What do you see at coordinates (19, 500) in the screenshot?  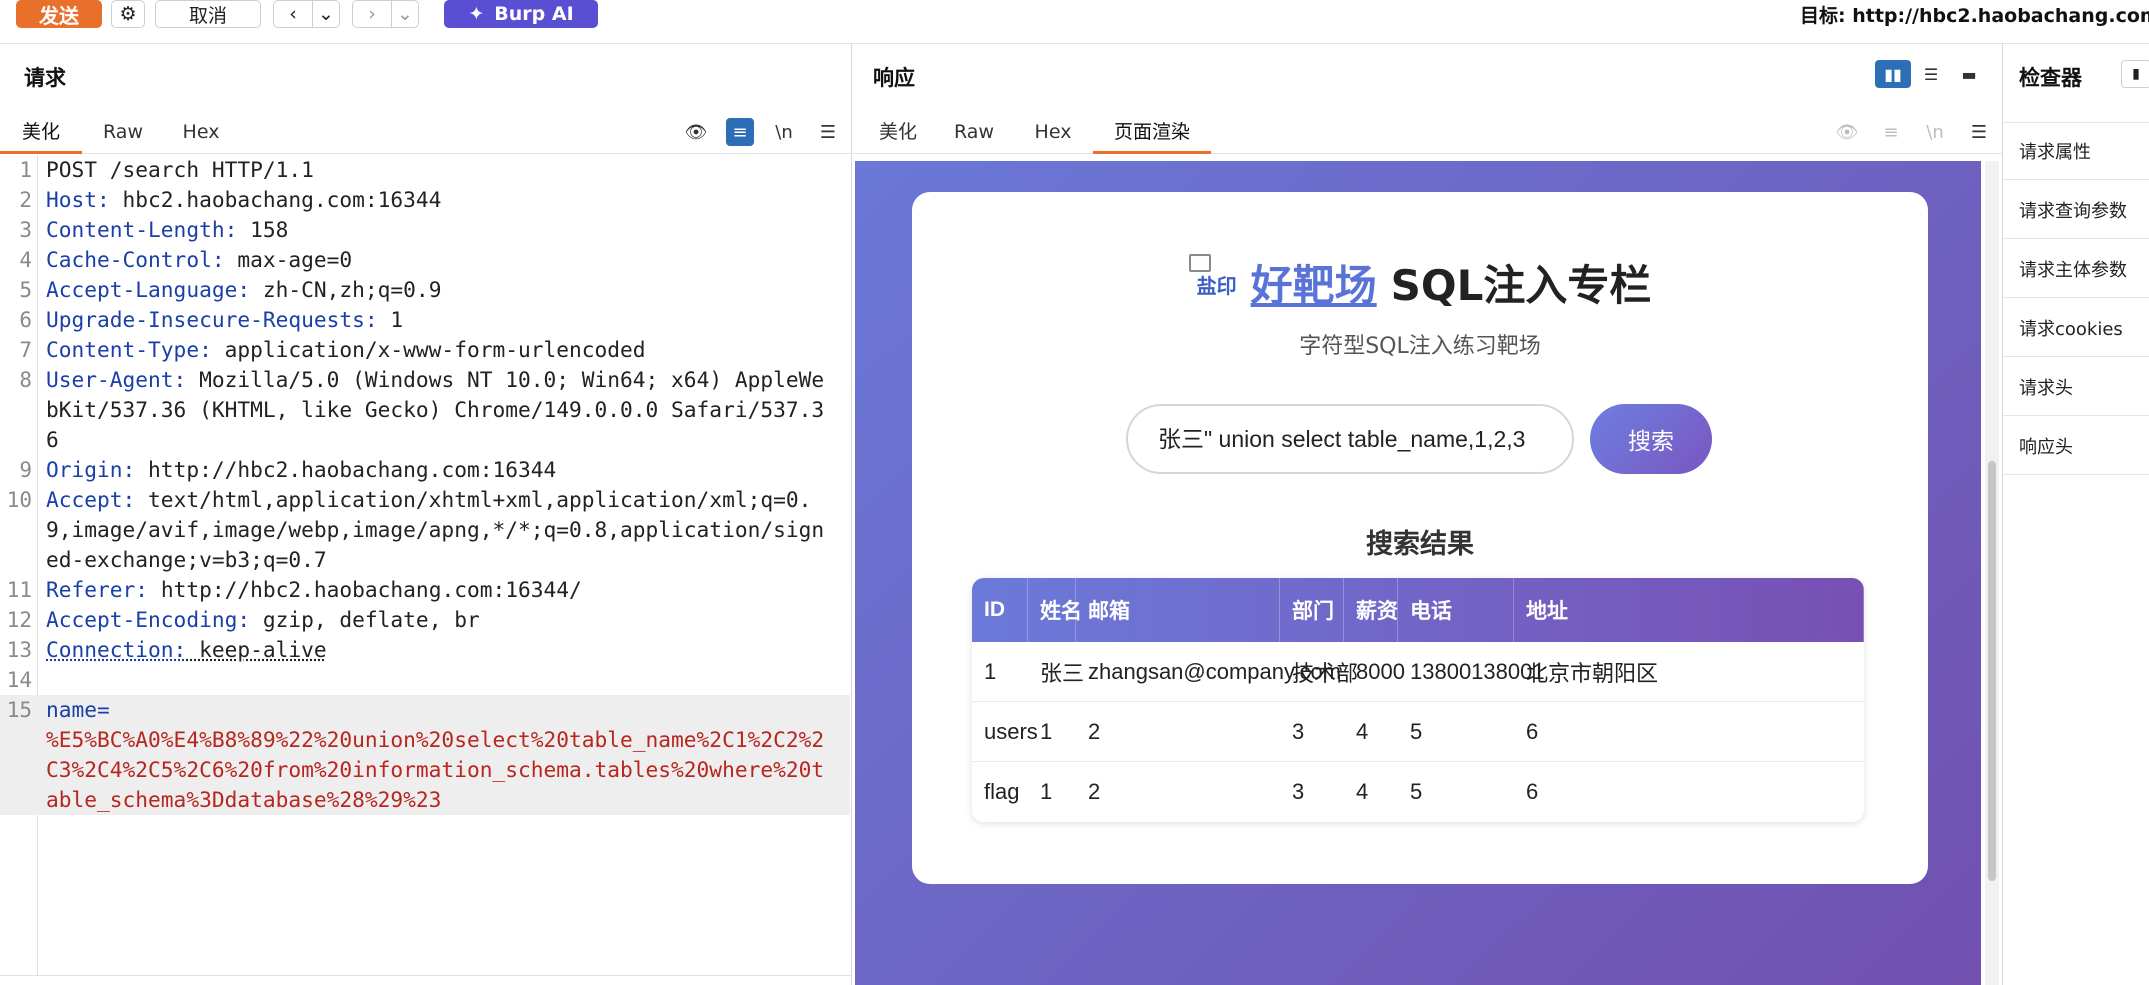 I see `line-number: 10` at bounding box center [19, 500].